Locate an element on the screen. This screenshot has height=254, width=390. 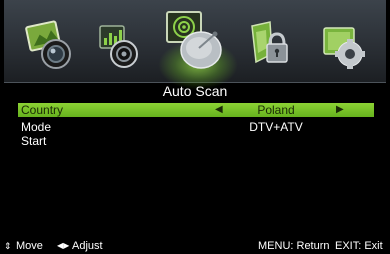
footer-hint-bar: ⇕ Move ◀▶ Adjust MENU: Return EXIT: Exit is located at coordinates (195, 246).